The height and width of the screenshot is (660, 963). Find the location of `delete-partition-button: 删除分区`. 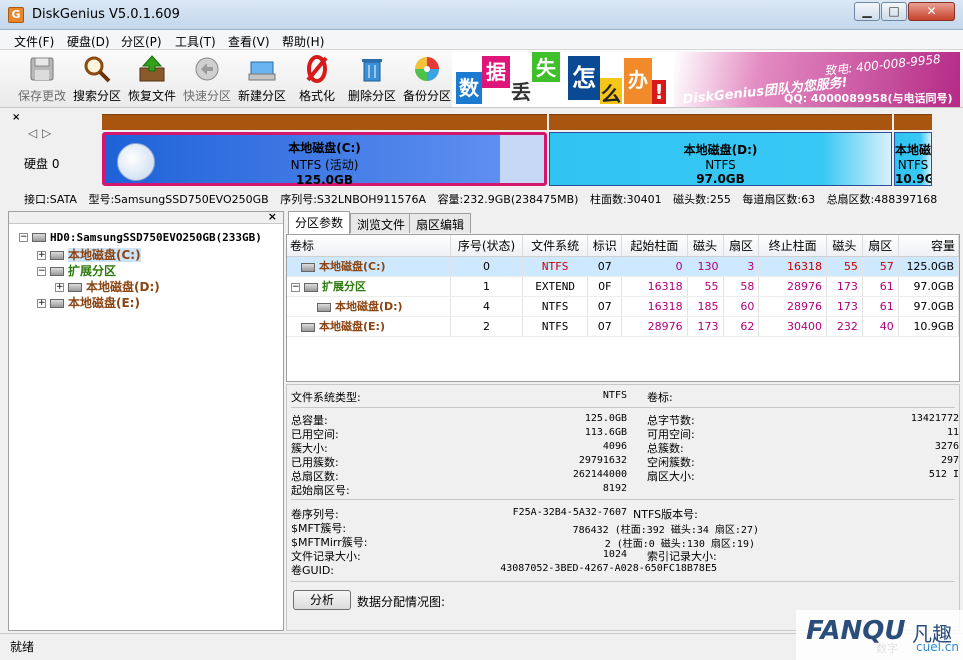

delete-partition-button: 删除分区 is located at coordinates (372, 78).